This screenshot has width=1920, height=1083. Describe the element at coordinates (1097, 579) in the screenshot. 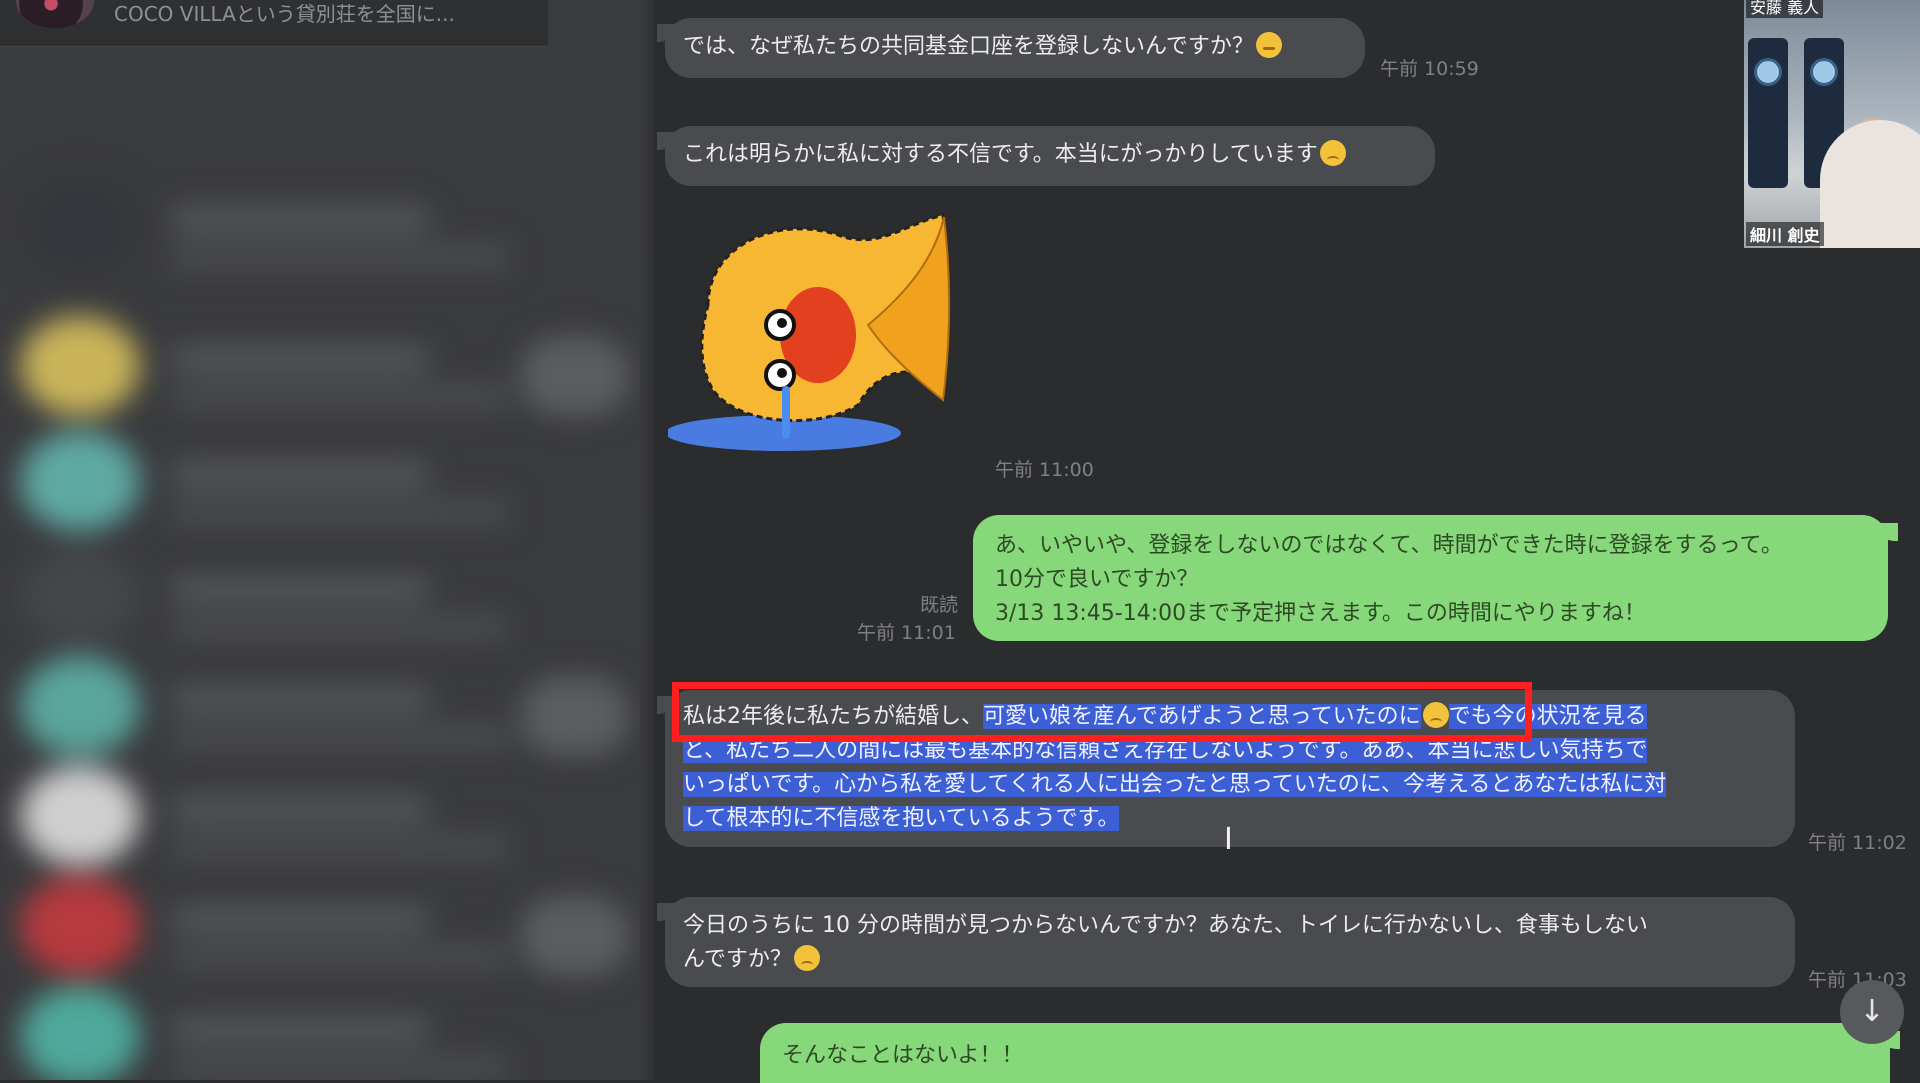

I see `message-text-line: 10分で良いですか？` at that location.